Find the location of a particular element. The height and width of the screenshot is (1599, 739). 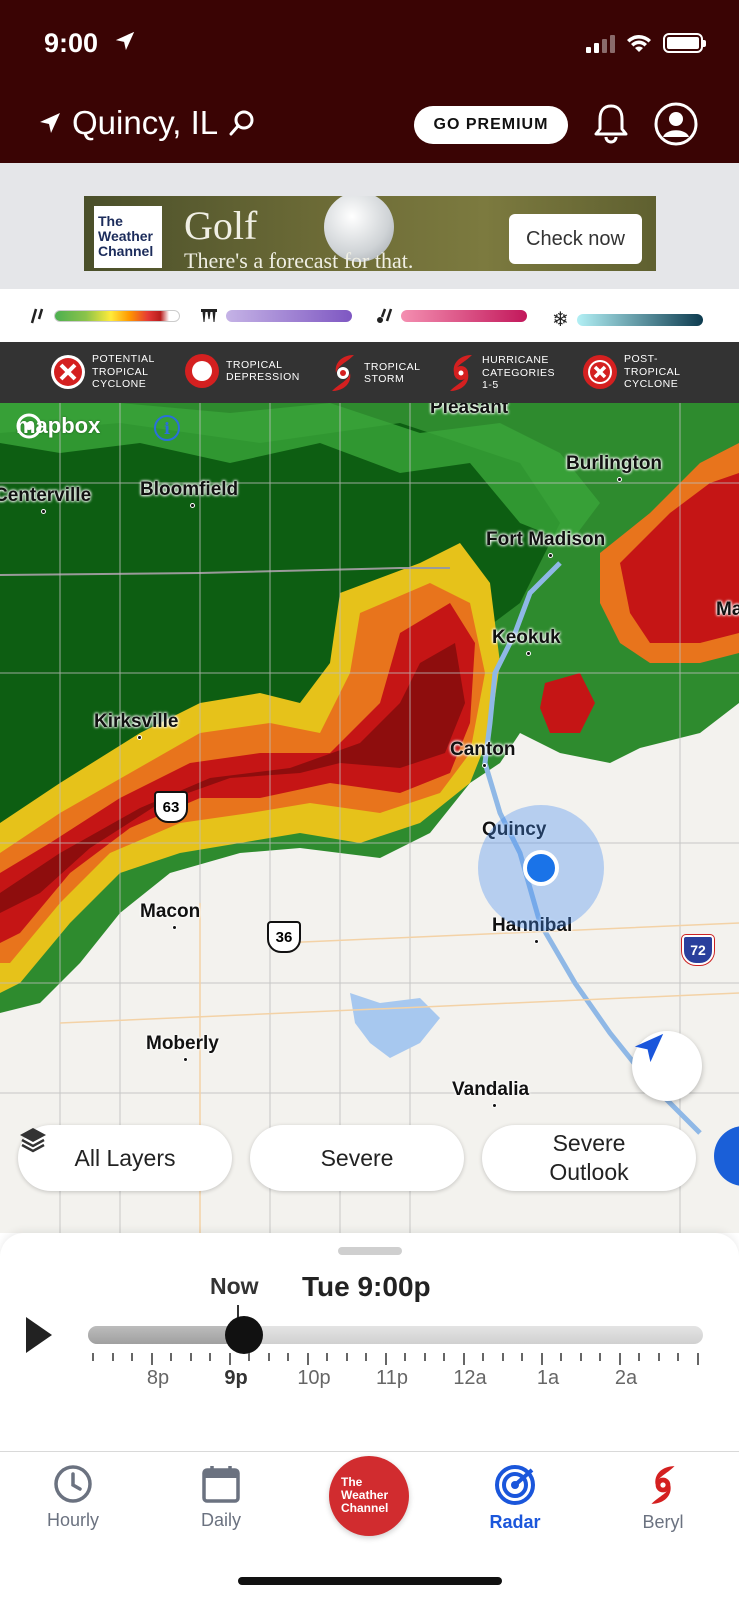

city-label: Canton is located at coordinates (483, 749).